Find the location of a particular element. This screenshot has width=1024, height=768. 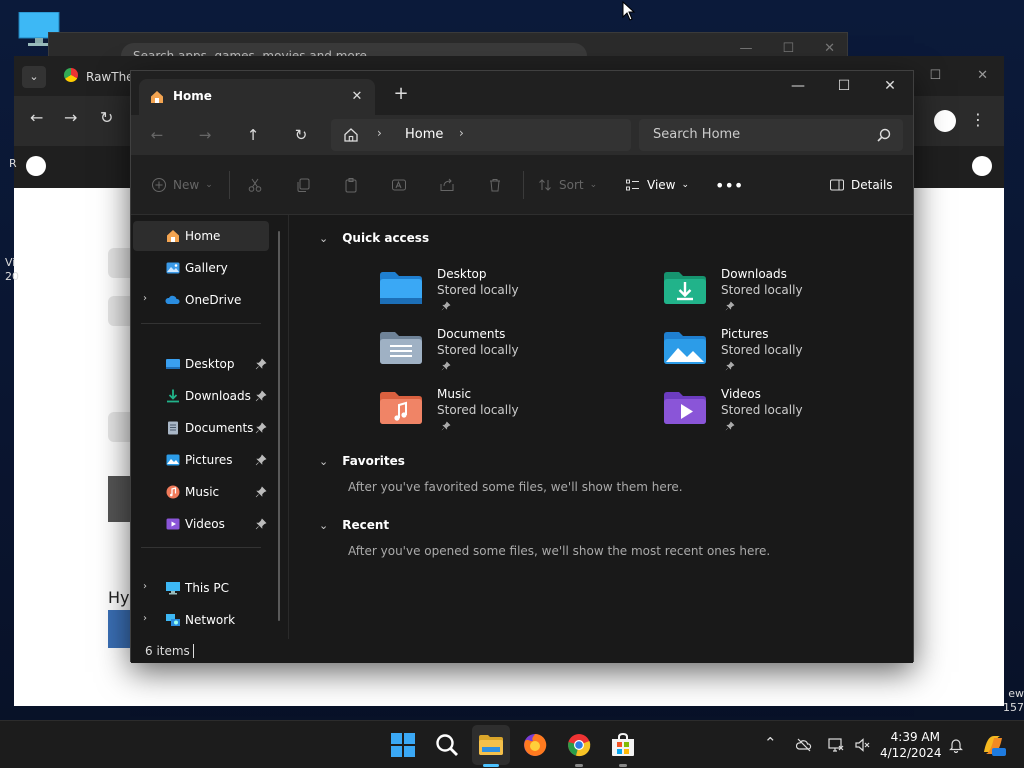

rename-button is located at coordinates (399, 185).